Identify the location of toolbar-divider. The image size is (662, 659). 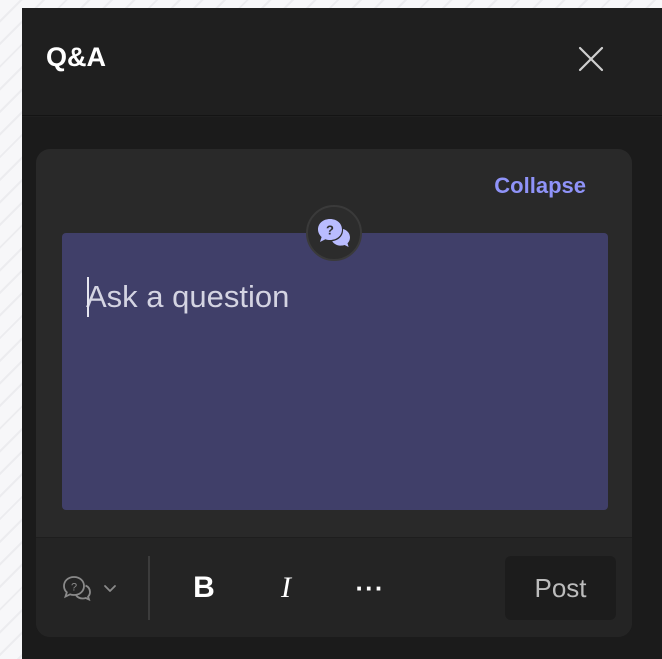
(149, 588).